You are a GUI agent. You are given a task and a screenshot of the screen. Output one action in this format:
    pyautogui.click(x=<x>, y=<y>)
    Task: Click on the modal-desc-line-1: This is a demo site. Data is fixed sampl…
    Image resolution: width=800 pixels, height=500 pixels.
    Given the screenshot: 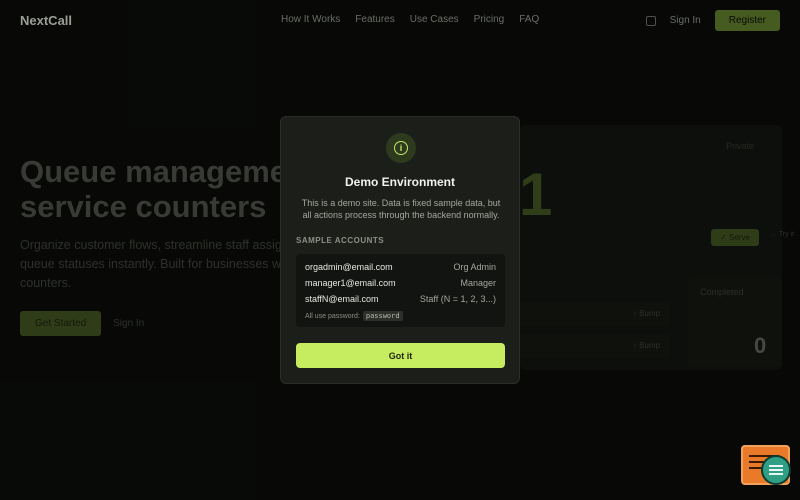 What is the action you would take?
    pyautogui.click(x=401, y=203)
    